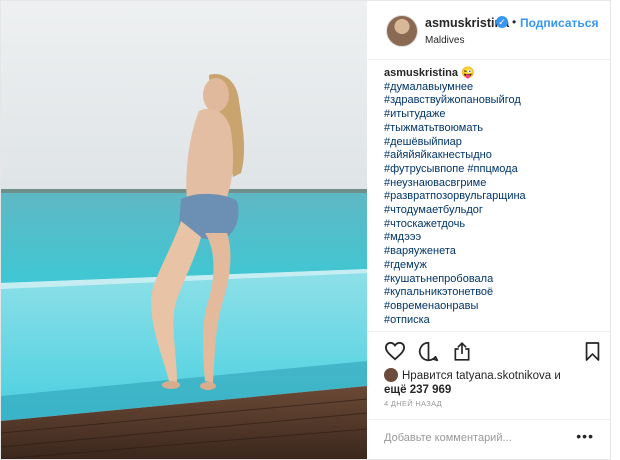  What do you see at coordinates (402, 31) in the screenshot?
I see `avatar` at bounding box center [402, 31].